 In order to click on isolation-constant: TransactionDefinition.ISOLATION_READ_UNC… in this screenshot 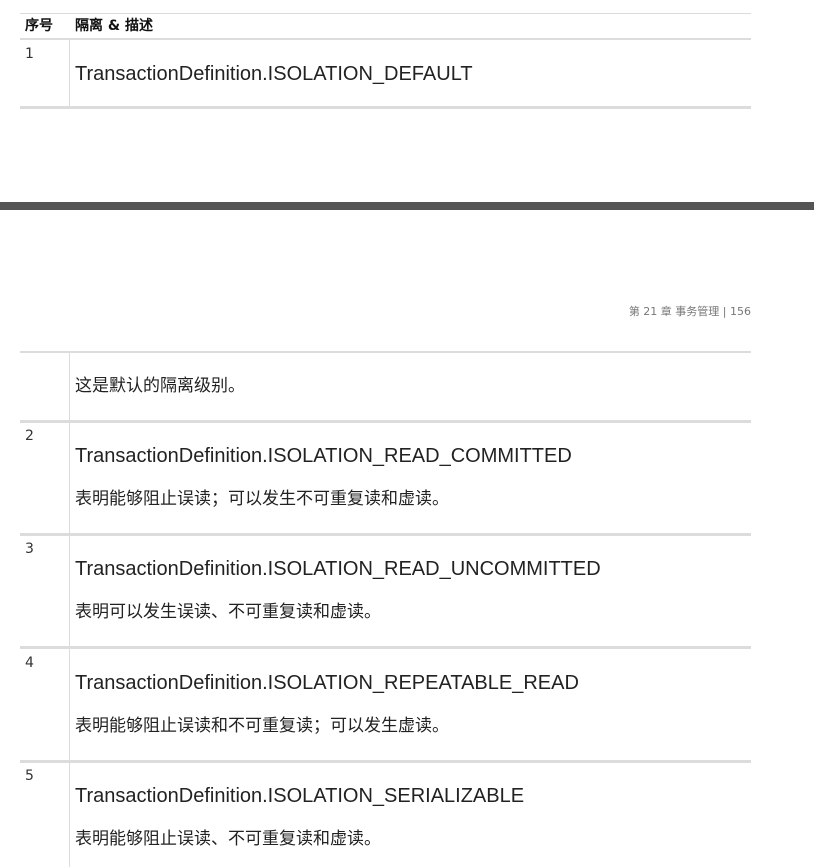, I will do `click(338, 569)`.